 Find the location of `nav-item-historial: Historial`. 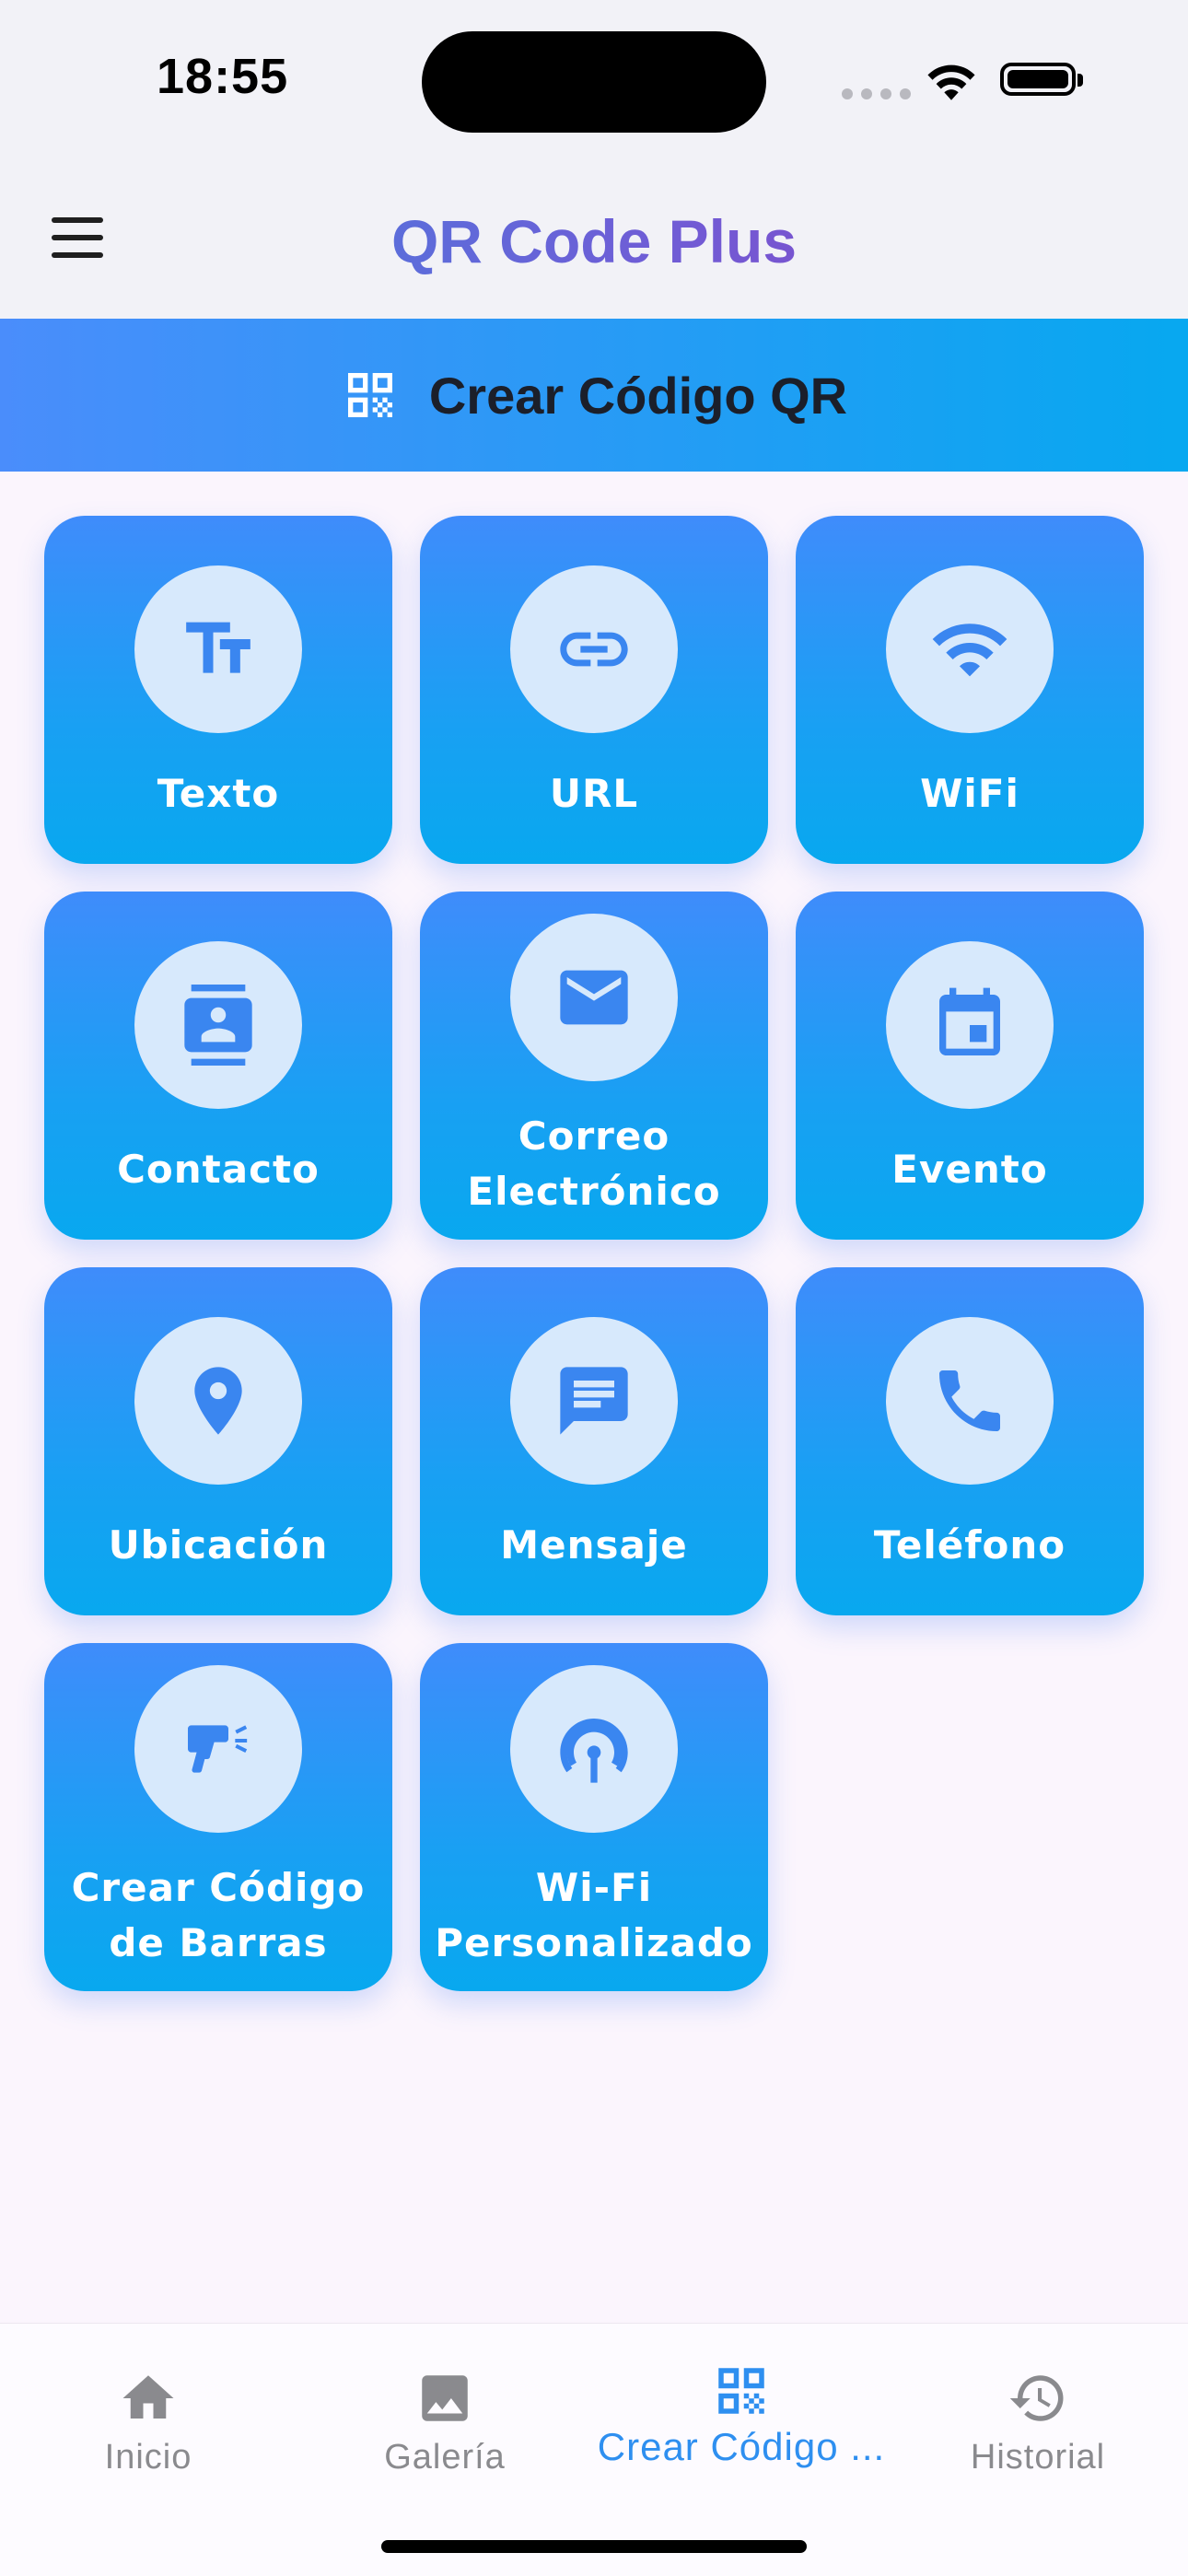

nav-item-historial: Historial is located at coordinates (1038, 2417).